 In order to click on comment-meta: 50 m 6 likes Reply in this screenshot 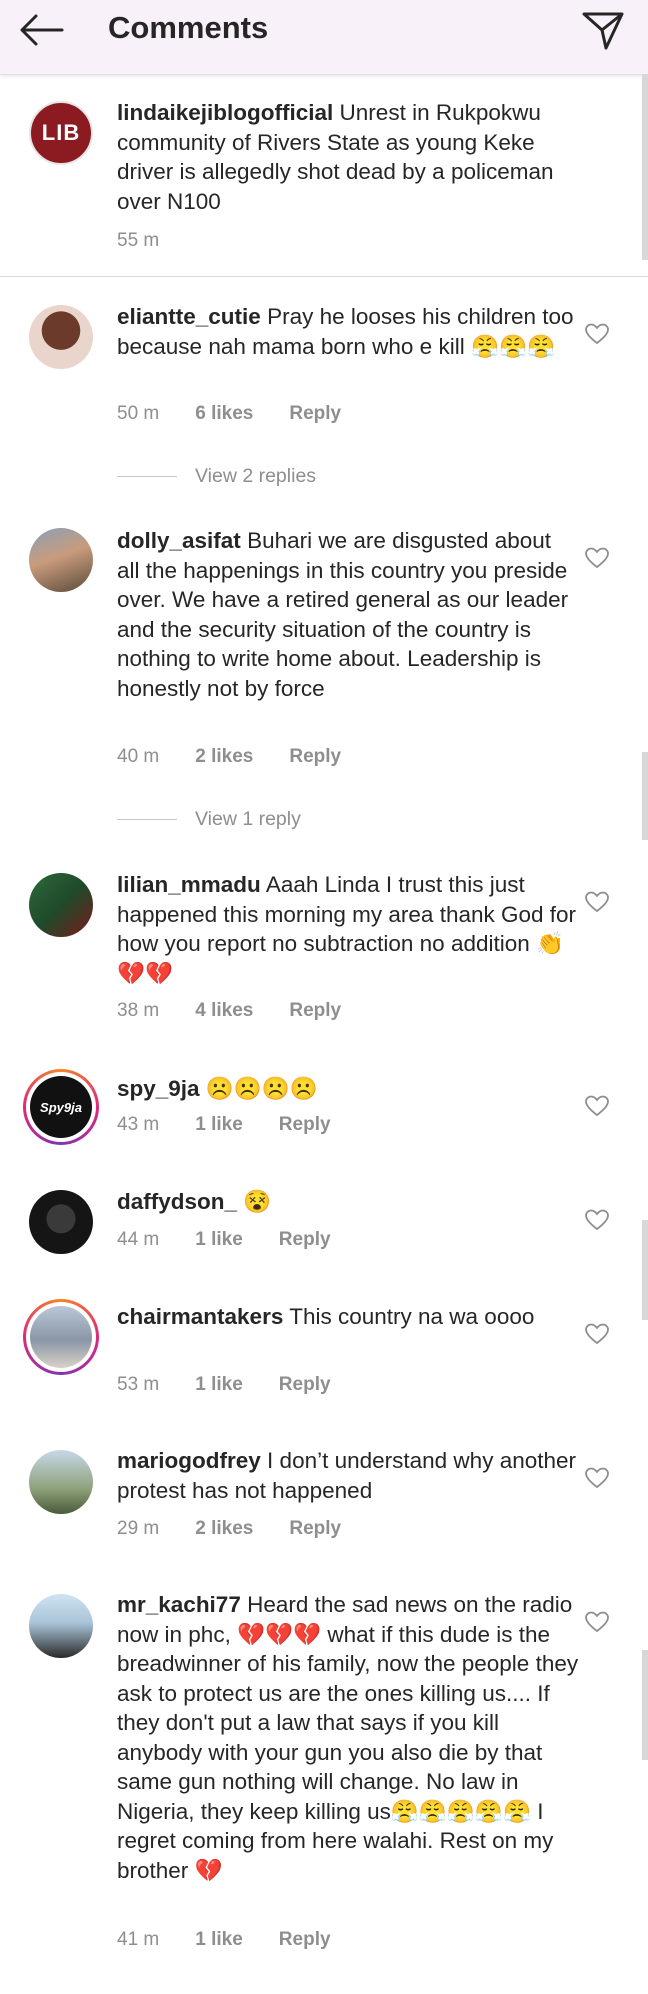, I will do `click(247, 414)`.